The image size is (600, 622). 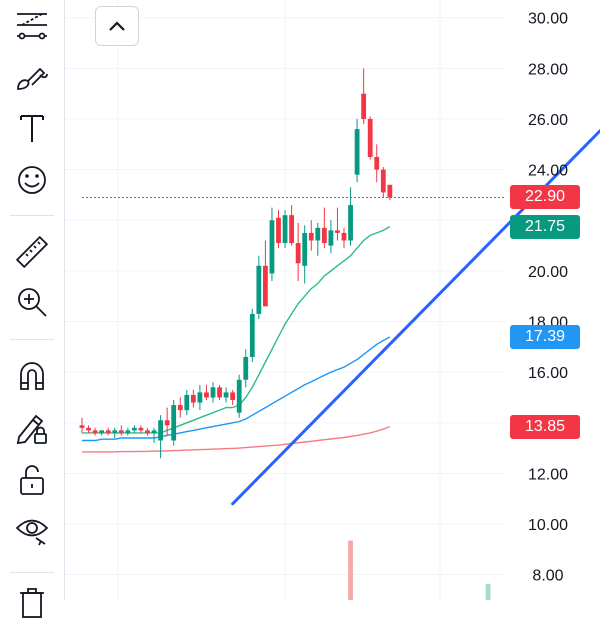 What do you see at coordinates (32, 77) in the screenshot?
I see `brush-icon` at bounding box center [32, 77].